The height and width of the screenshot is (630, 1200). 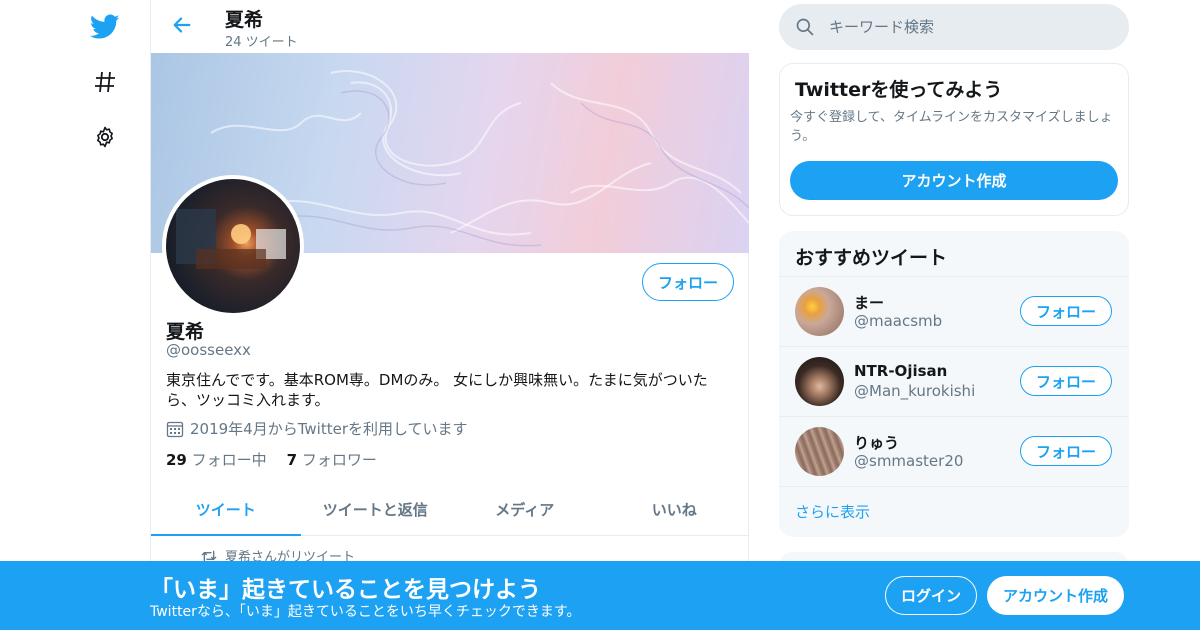 I want to click on join-date: 2019年4月からTwitterを利用しています, so click(x=317, y=428).